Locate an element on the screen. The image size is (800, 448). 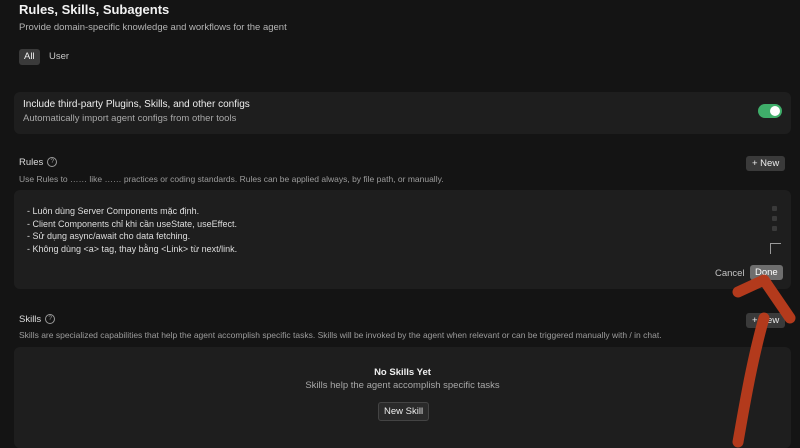
rule-line: - Luôn dùng Server Components mặc định. is located at coordinates (113, 211).